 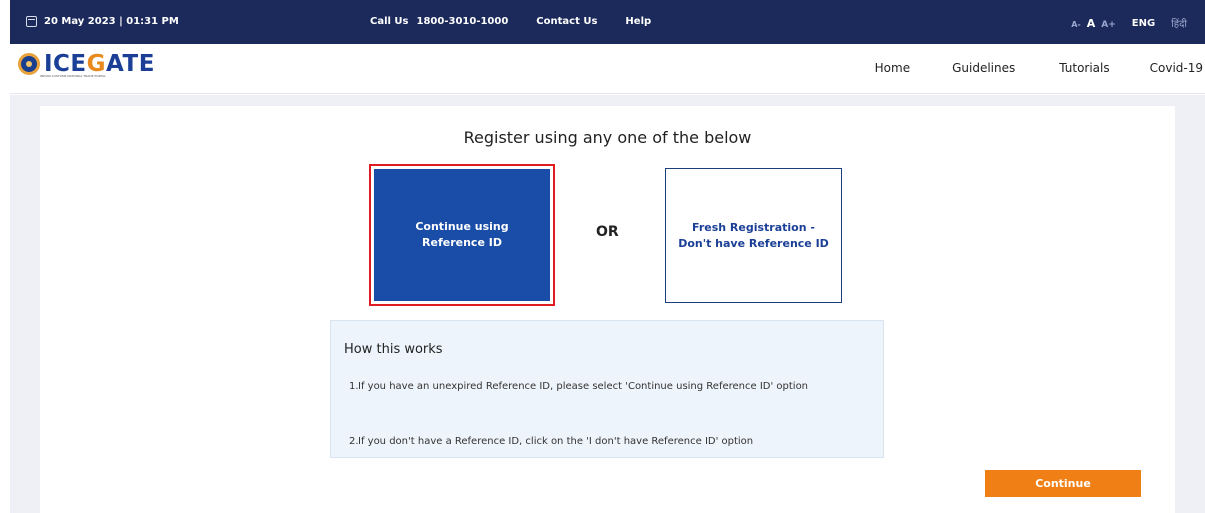 What do you see at coordinates (1129, 23) in the screenshot?
I see `accessibility-controls: A- A A+ ENG हिंदी` at bounding box center [1129, 23].